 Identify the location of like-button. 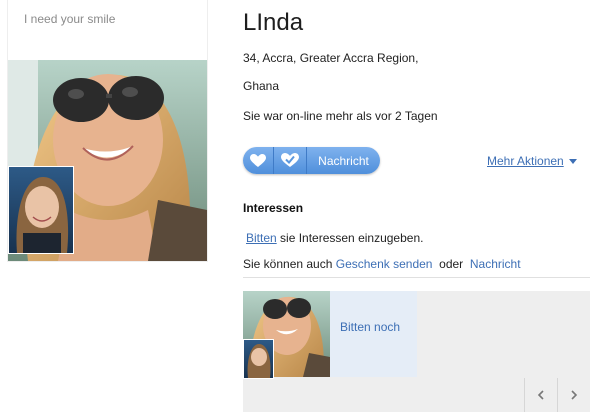
(258, 160).